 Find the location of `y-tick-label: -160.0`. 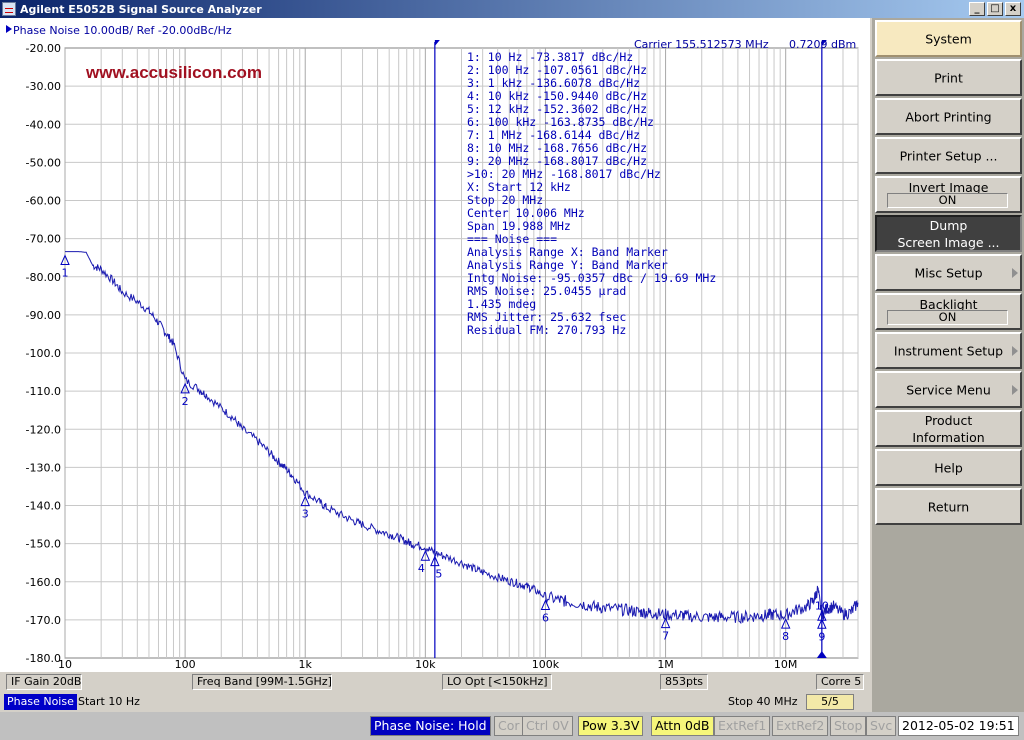

y-tick-label: -160.0 is located at coordinates (43, 582).